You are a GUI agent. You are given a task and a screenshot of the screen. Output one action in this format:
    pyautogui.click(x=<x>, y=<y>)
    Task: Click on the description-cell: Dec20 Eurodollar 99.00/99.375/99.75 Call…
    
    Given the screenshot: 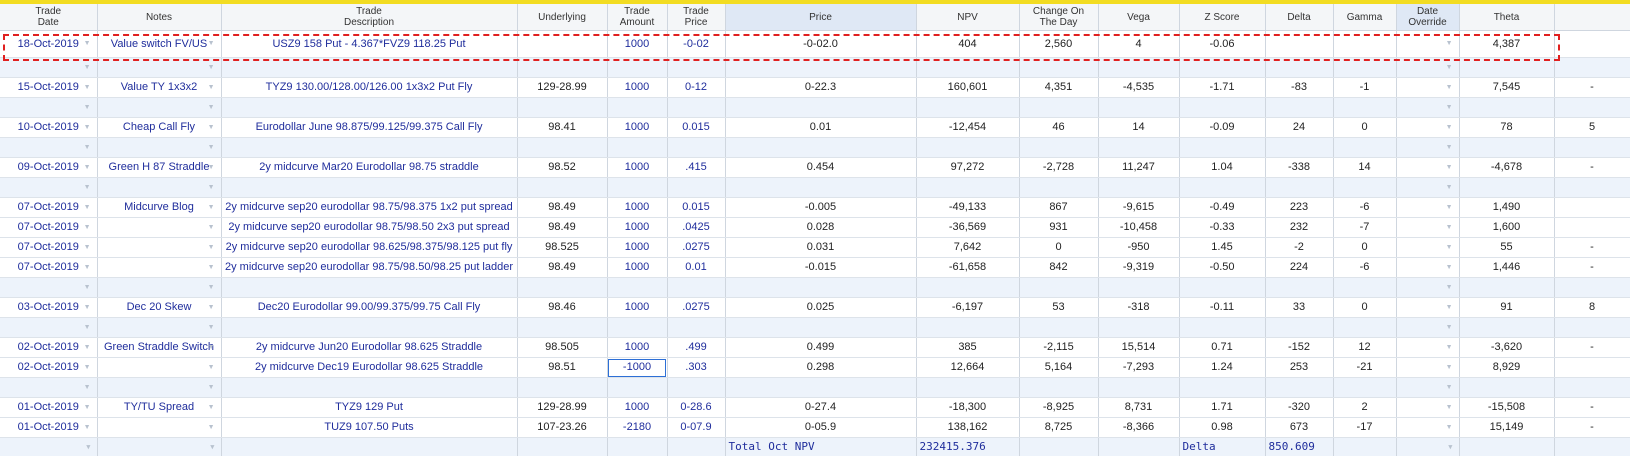 What is the action you would take?
    pyautogui.click(x=369, y=307)
    